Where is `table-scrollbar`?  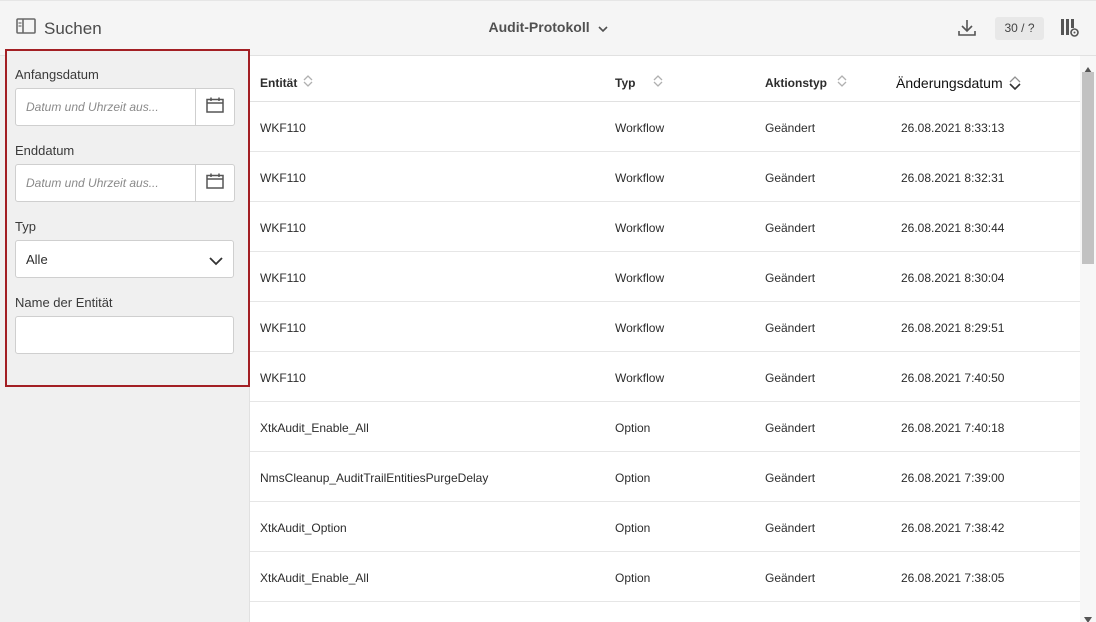
table-scrollbar is located at coordinates (1088, 339).